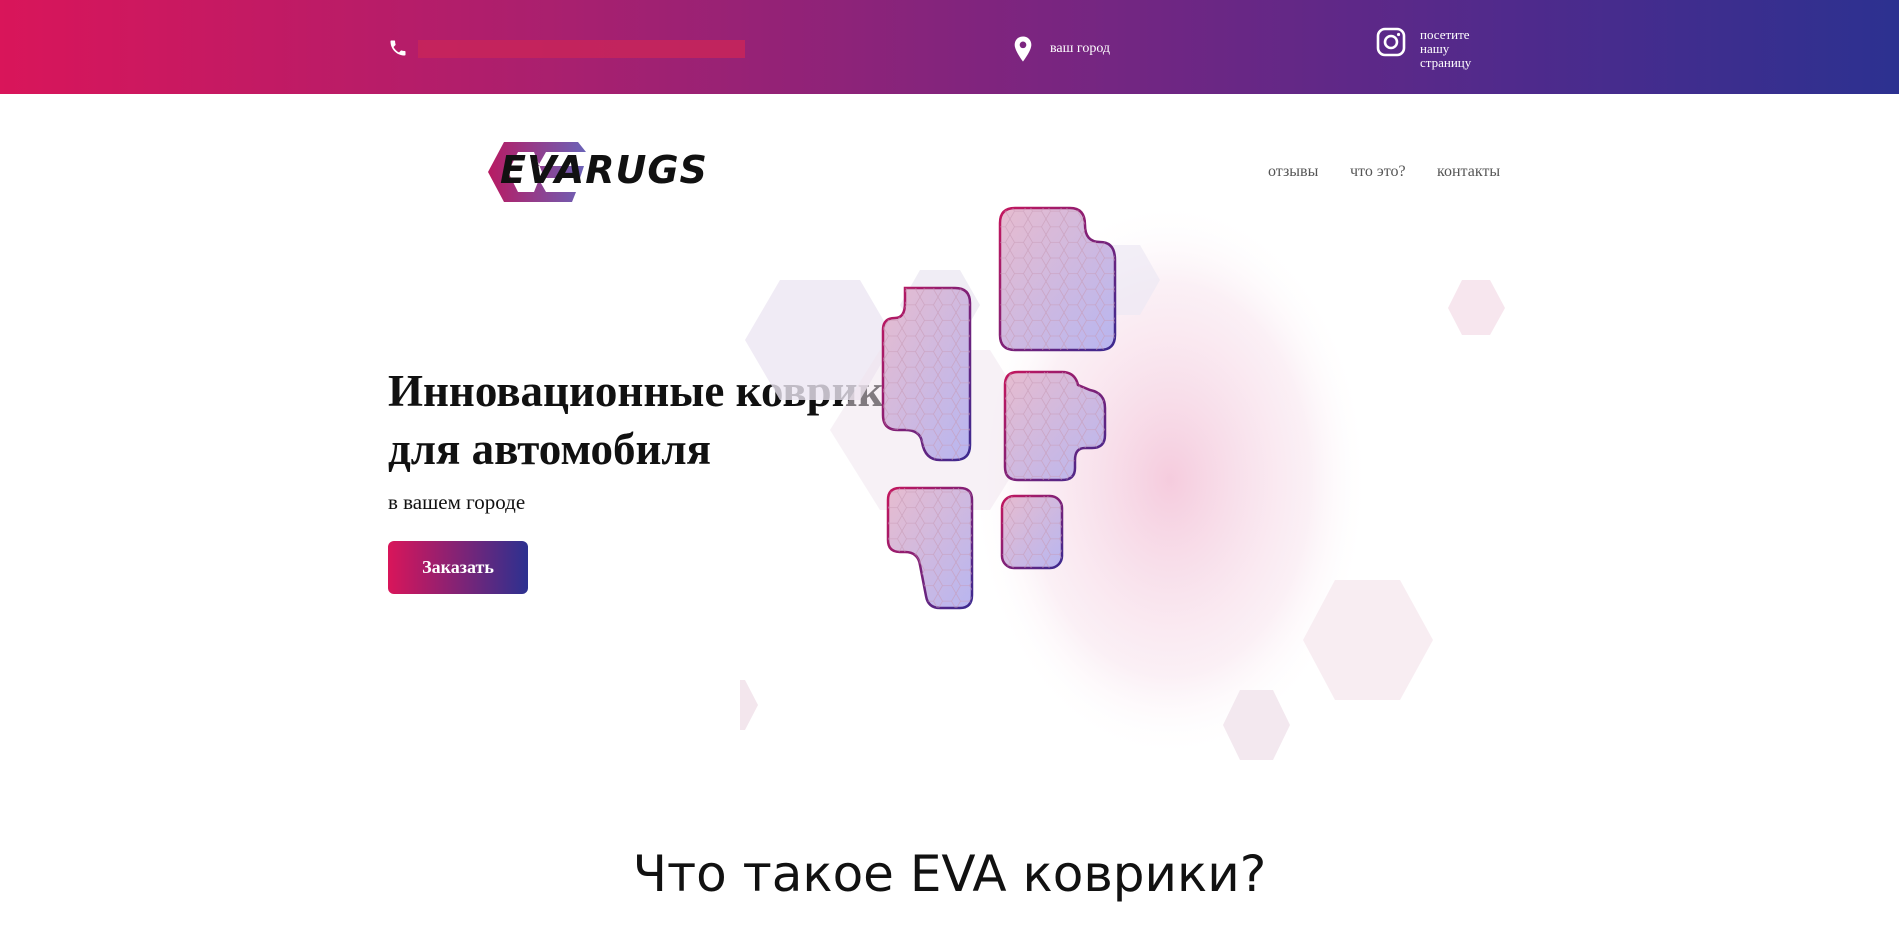  What do you see at coordinates (1032, 532) in the screenshot?
I see `car-mat-rear-center` at bounding box center [1032, 532].